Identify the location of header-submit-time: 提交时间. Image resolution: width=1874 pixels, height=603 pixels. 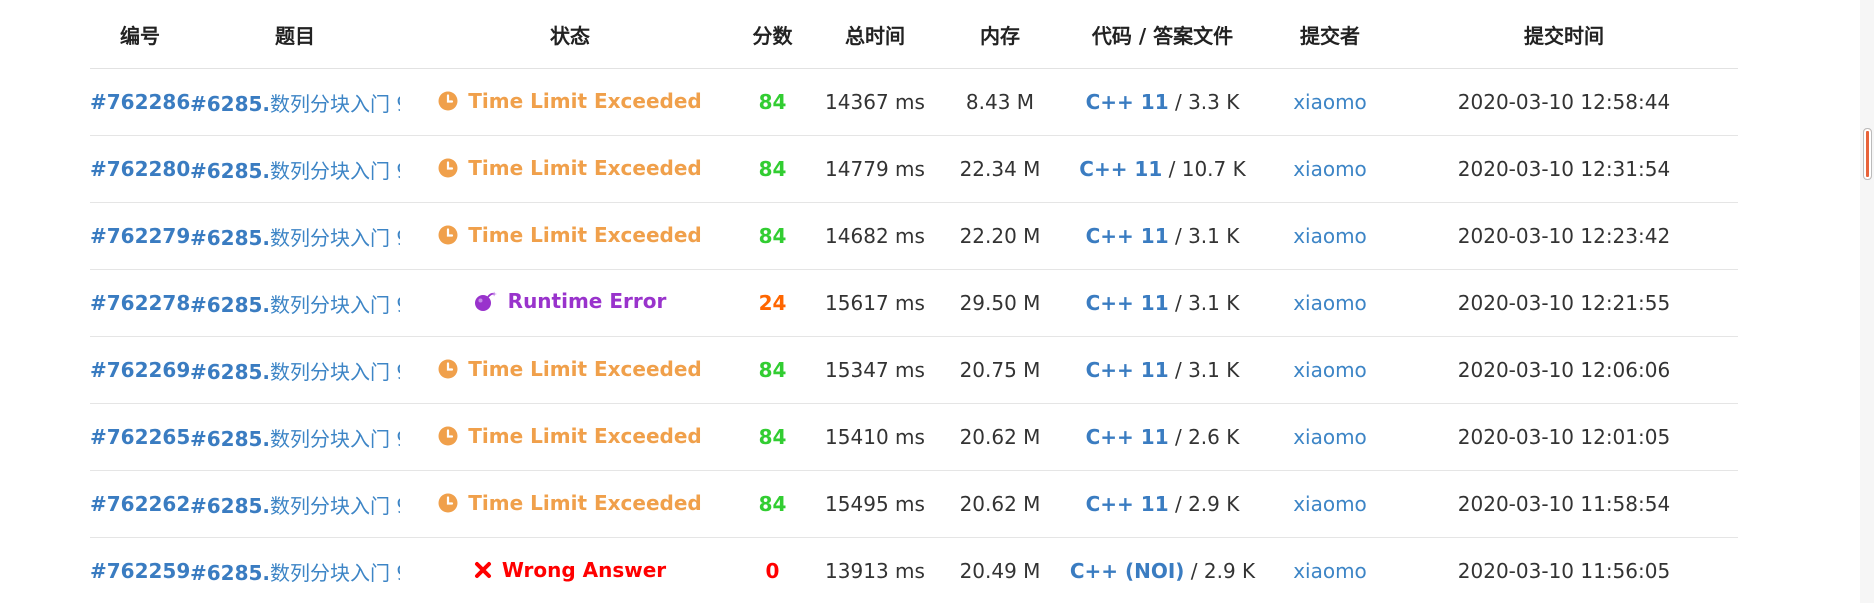
(1564, 34).